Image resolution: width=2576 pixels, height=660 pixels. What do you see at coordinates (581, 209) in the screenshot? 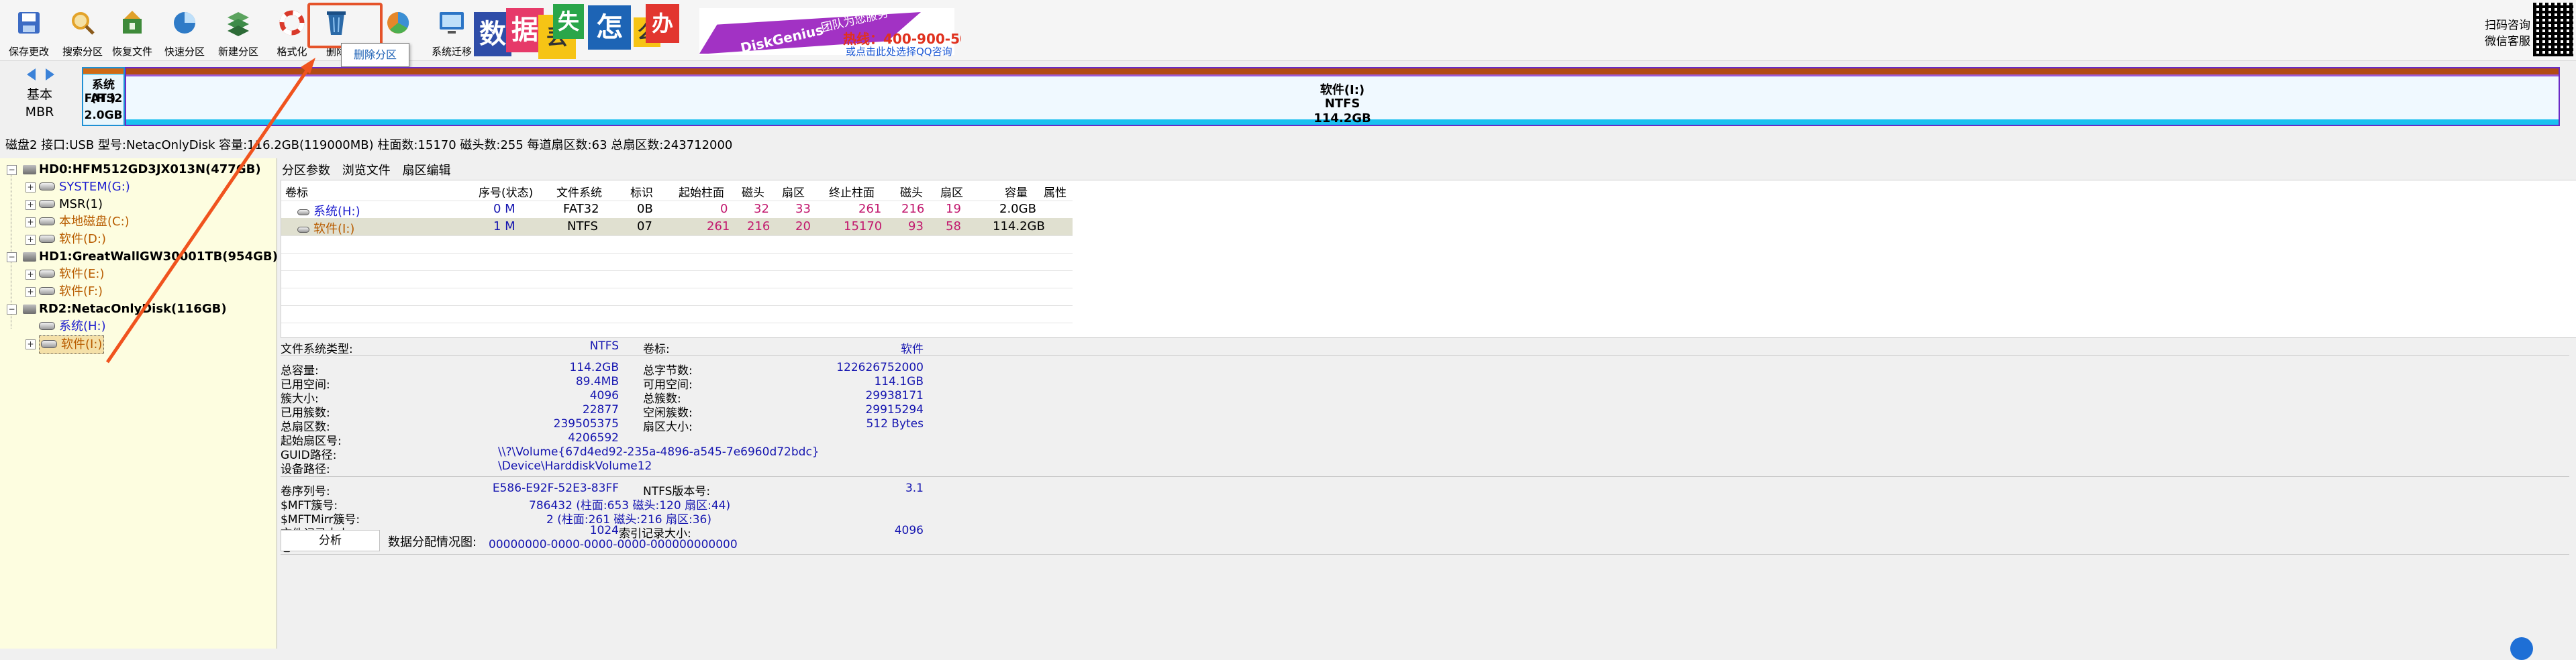
I see `table-cell-fs: FAT32` at bounding box center [581, 209].